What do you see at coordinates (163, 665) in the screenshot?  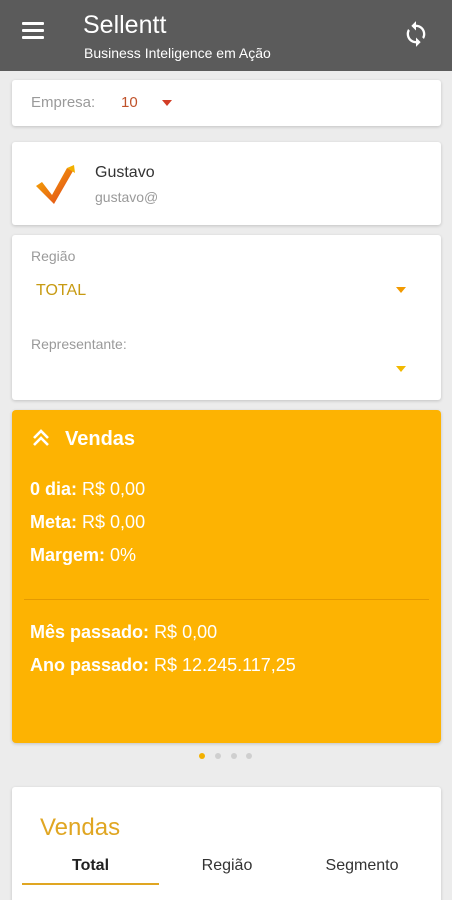 I see `stat-ano-passado: Ano passado: R$ 12.245.117,25` at bounding box center [163, 665].